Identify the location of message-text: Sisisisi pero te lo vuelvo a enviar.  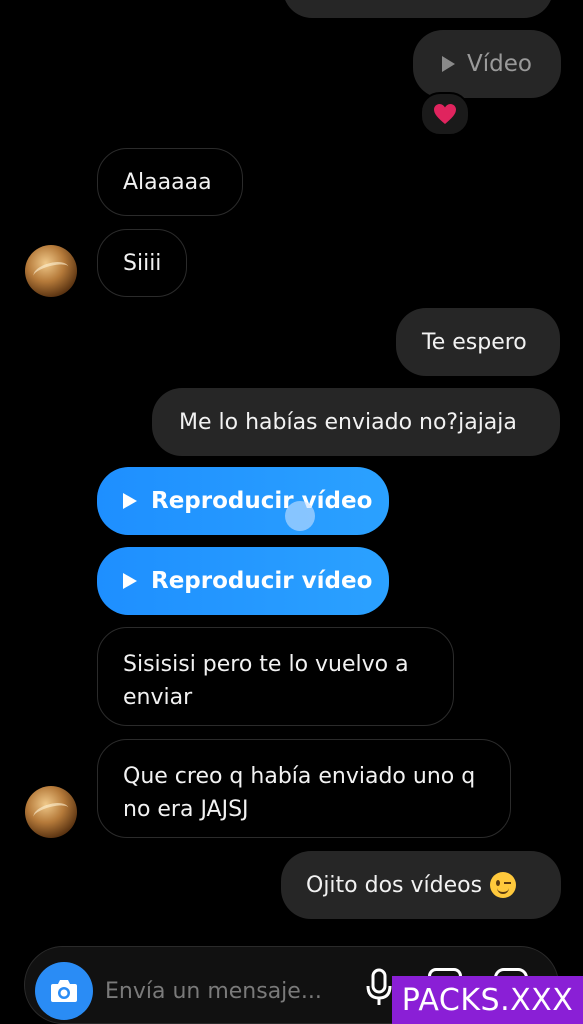
(266, 681).